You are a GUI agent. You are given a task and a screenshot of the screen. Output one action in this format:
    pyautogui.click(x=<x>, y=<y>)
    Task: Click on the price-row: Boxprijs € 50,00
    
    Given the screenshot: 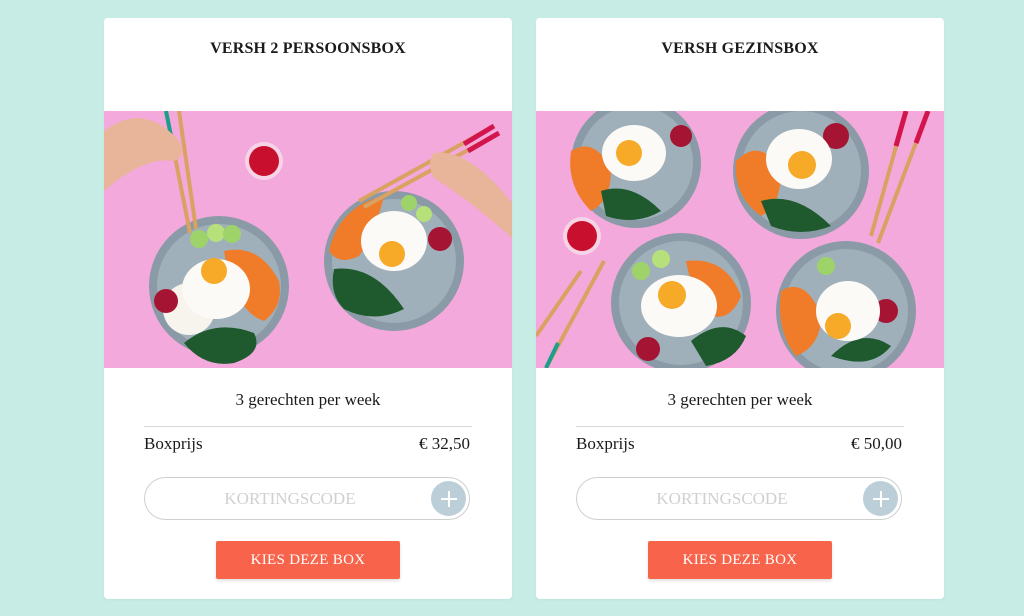 What is the action you would take?
    pyautogui.click(x=739, y=444)
    